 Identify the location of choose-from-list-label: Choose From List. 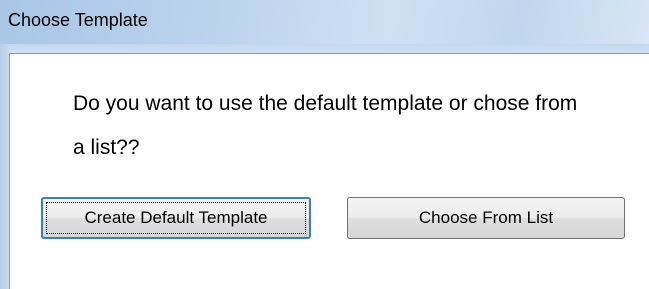
(486, 217).